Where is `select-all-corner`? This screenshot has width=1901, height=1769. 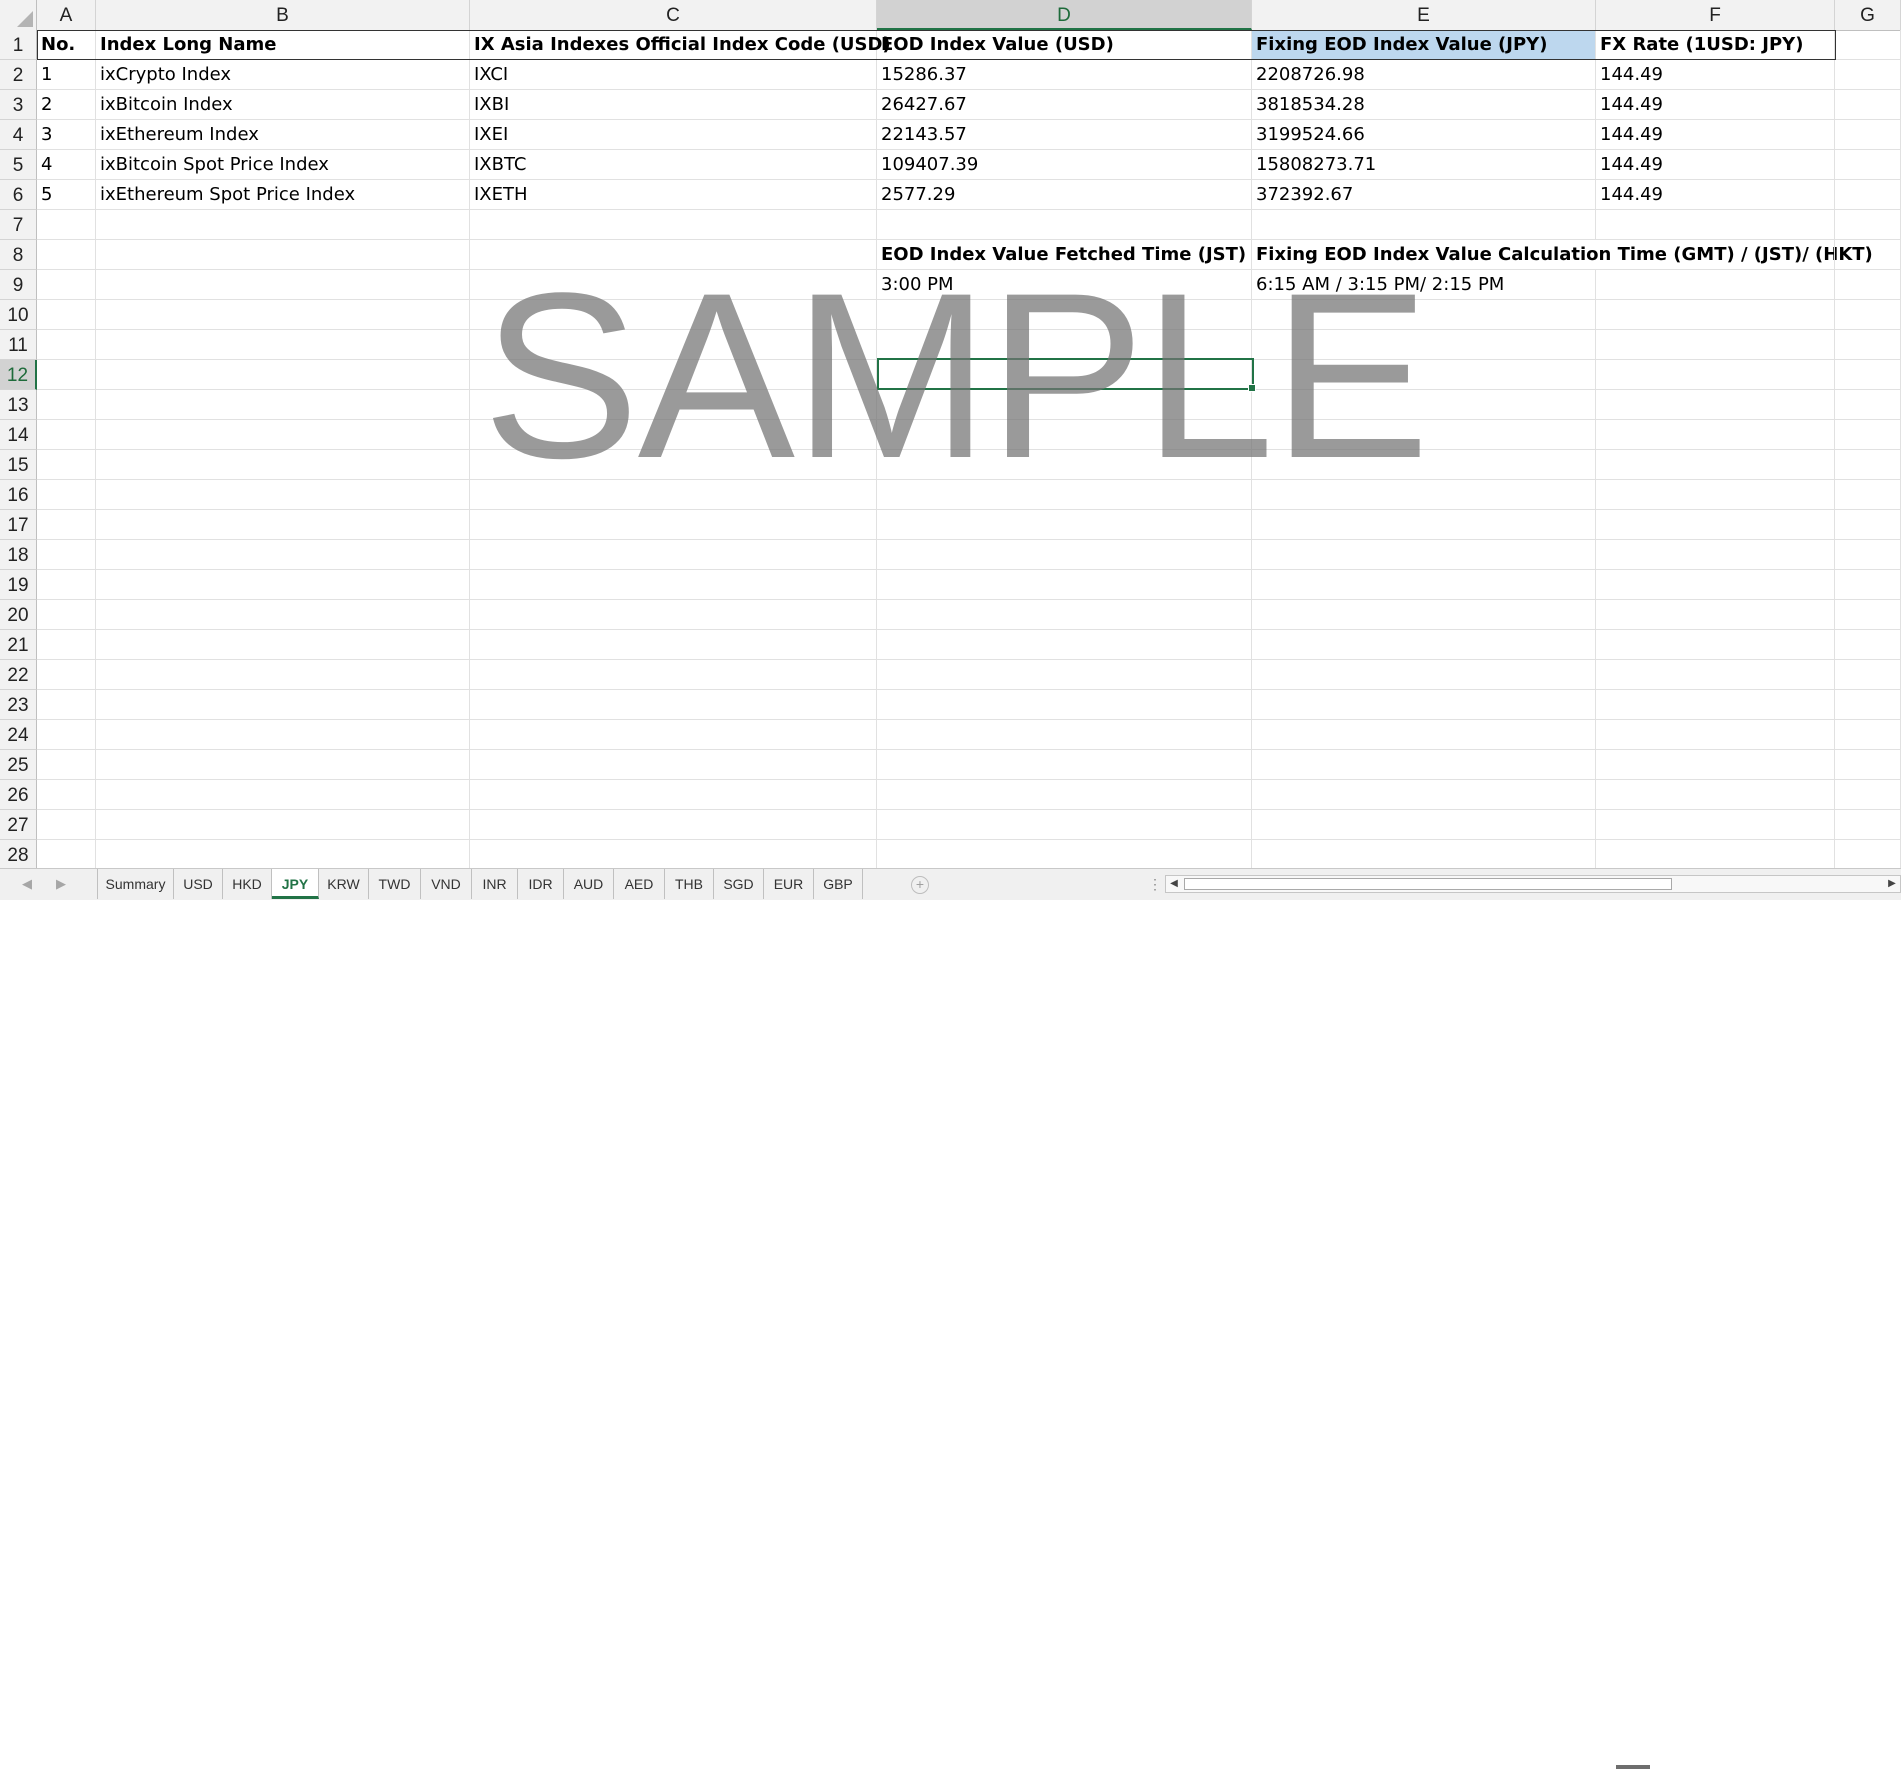 select-all-corner is located at coordinates (18, 15).